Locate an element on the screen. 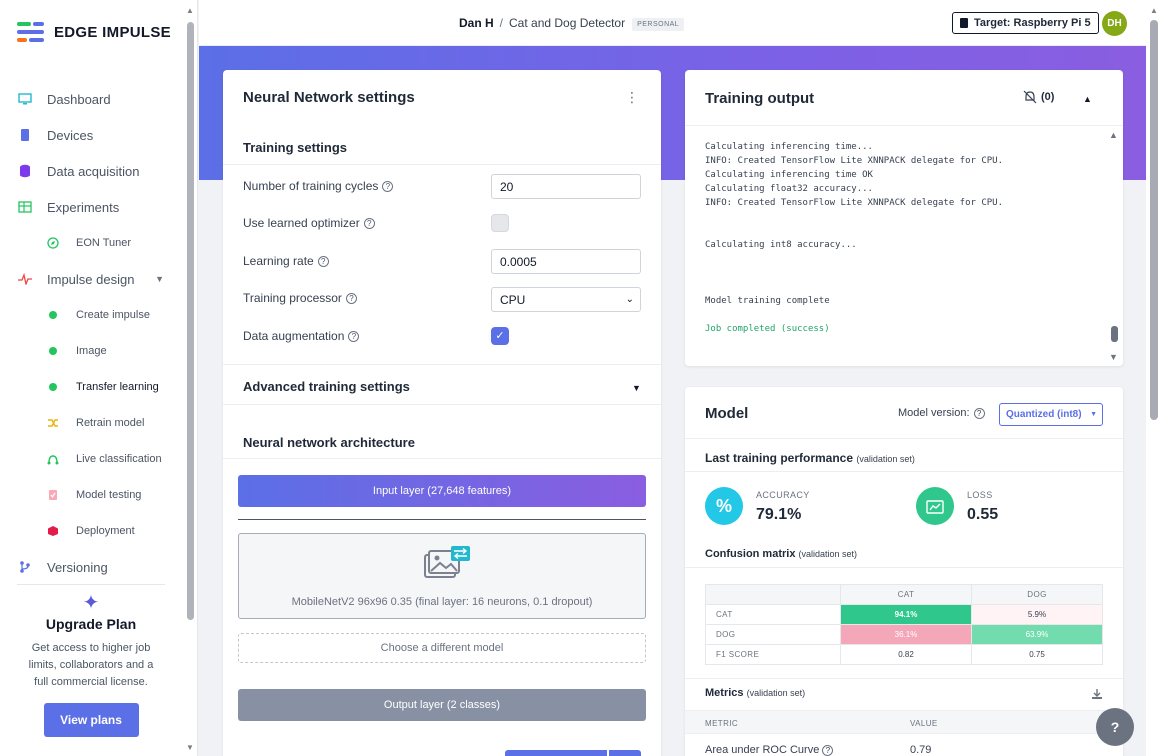 The height and width of the screenshot is (756, 1162). more-options-icon: ⋮ is located at coordinates (632, 97).